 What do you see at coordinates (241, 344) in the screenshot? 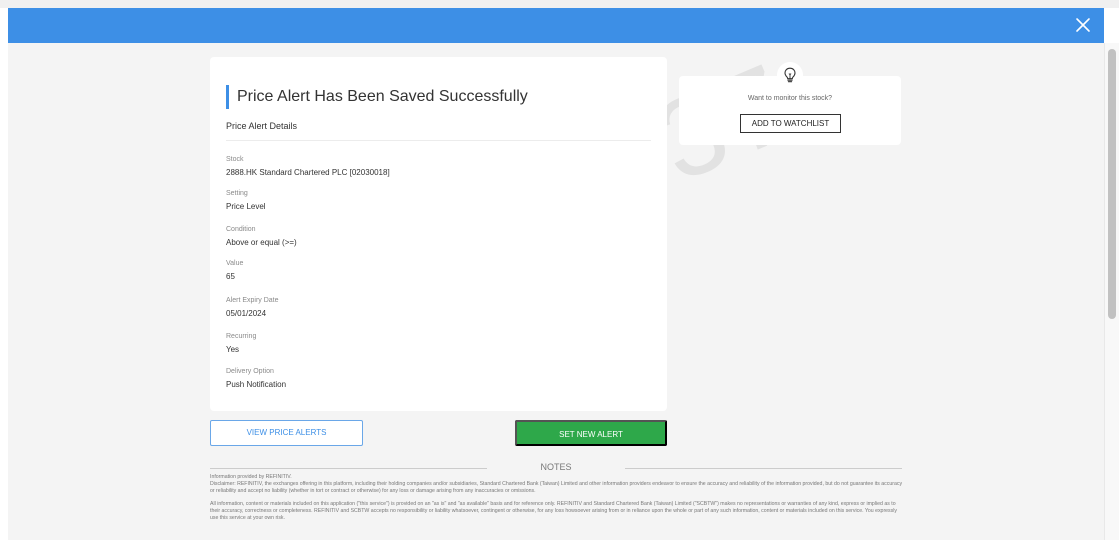
I see `field-recurring: Recurring Yes` at bounding box center [241, 344].